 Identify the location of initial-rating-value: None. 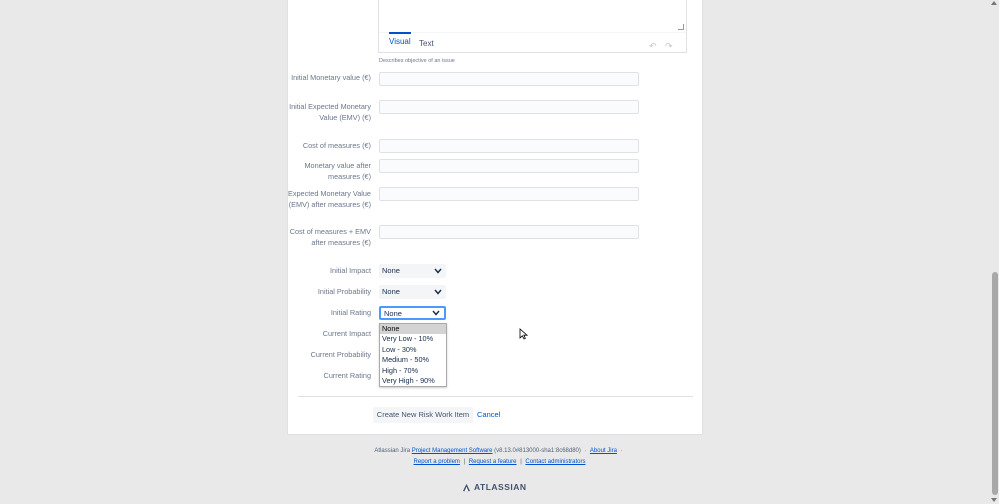
(393, 313).